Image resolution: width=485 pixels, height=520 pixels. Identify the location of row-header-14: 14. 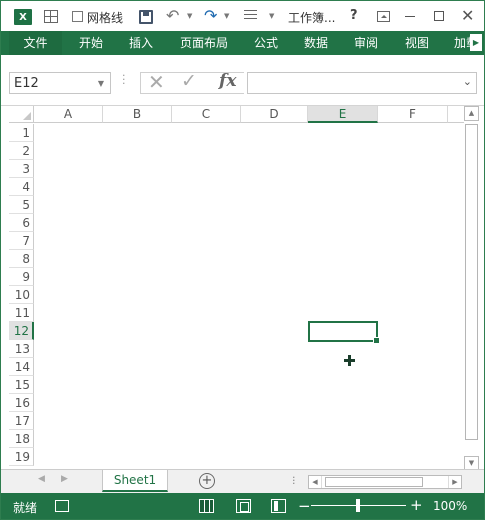
(21, 367).